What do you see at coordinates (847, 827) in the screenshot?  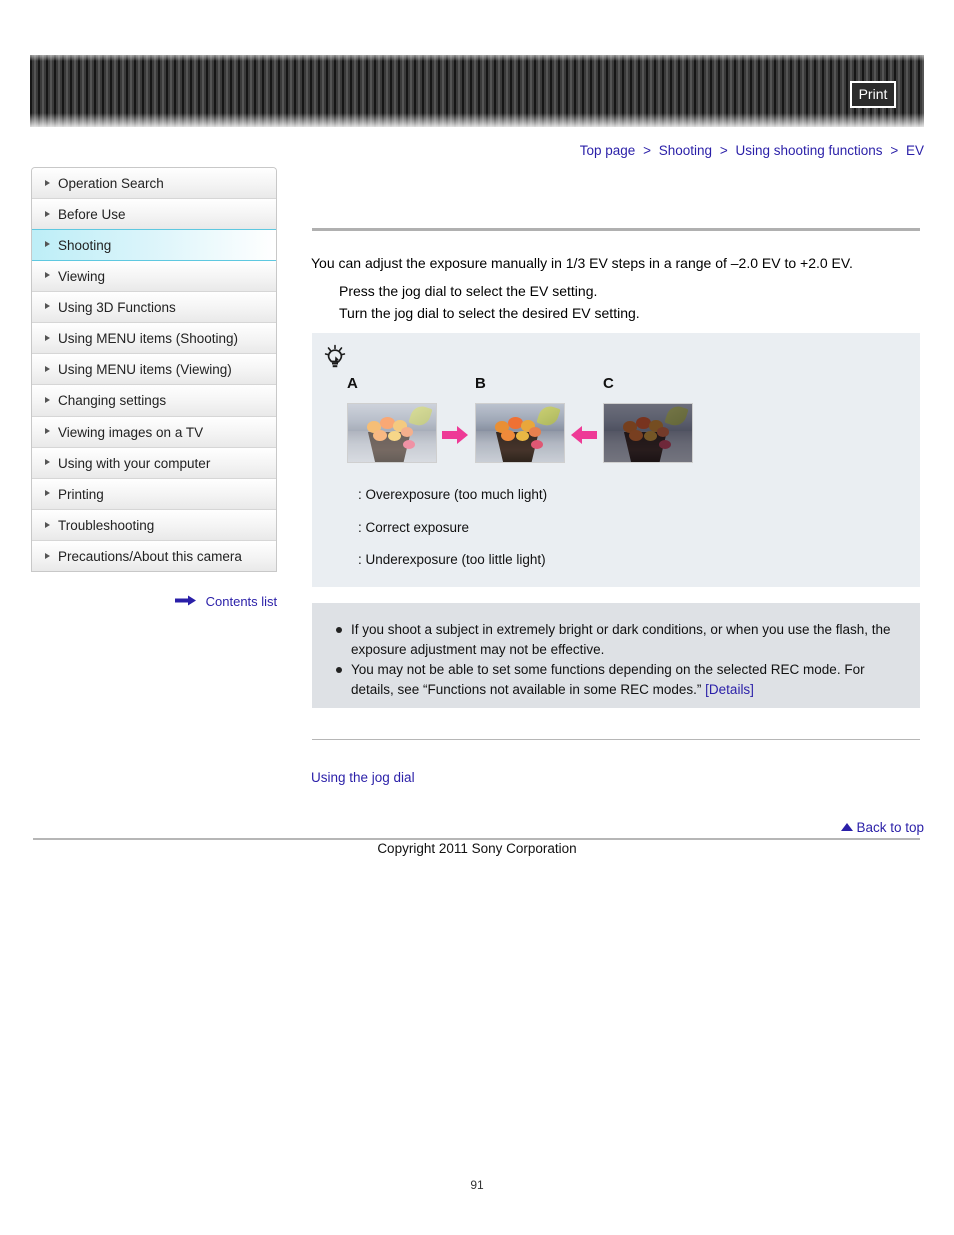 I see `triangle-up-icon` at bounding box center [847, 827].